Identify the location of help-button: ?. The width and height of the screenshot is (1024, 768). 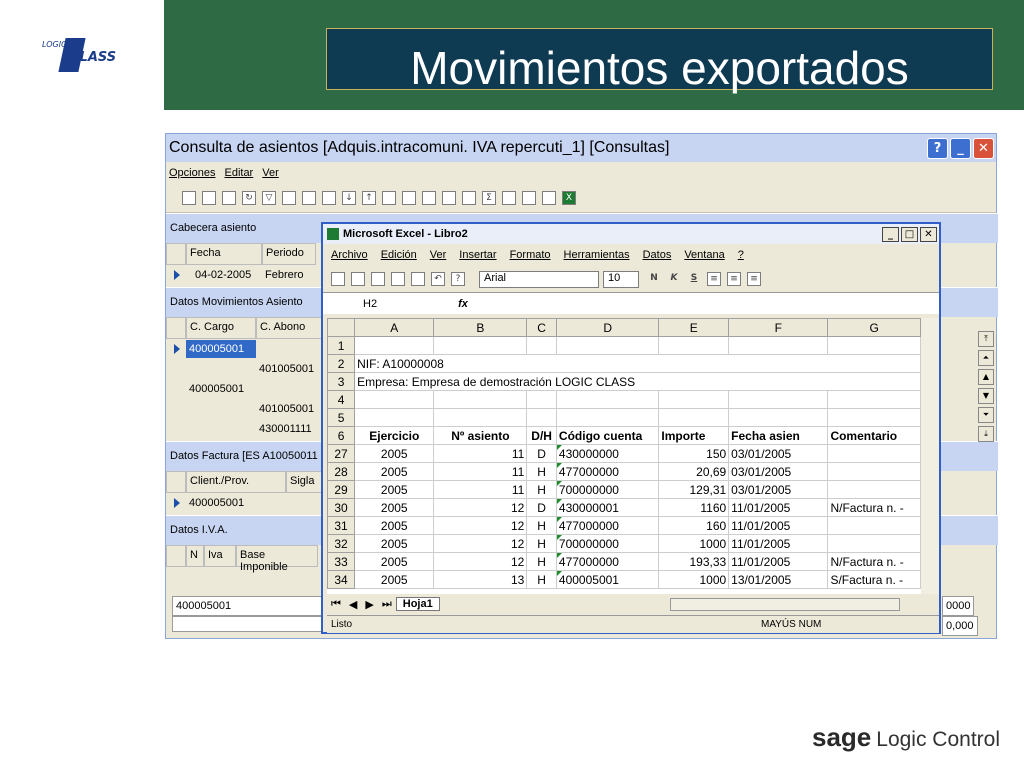
(937, 148).